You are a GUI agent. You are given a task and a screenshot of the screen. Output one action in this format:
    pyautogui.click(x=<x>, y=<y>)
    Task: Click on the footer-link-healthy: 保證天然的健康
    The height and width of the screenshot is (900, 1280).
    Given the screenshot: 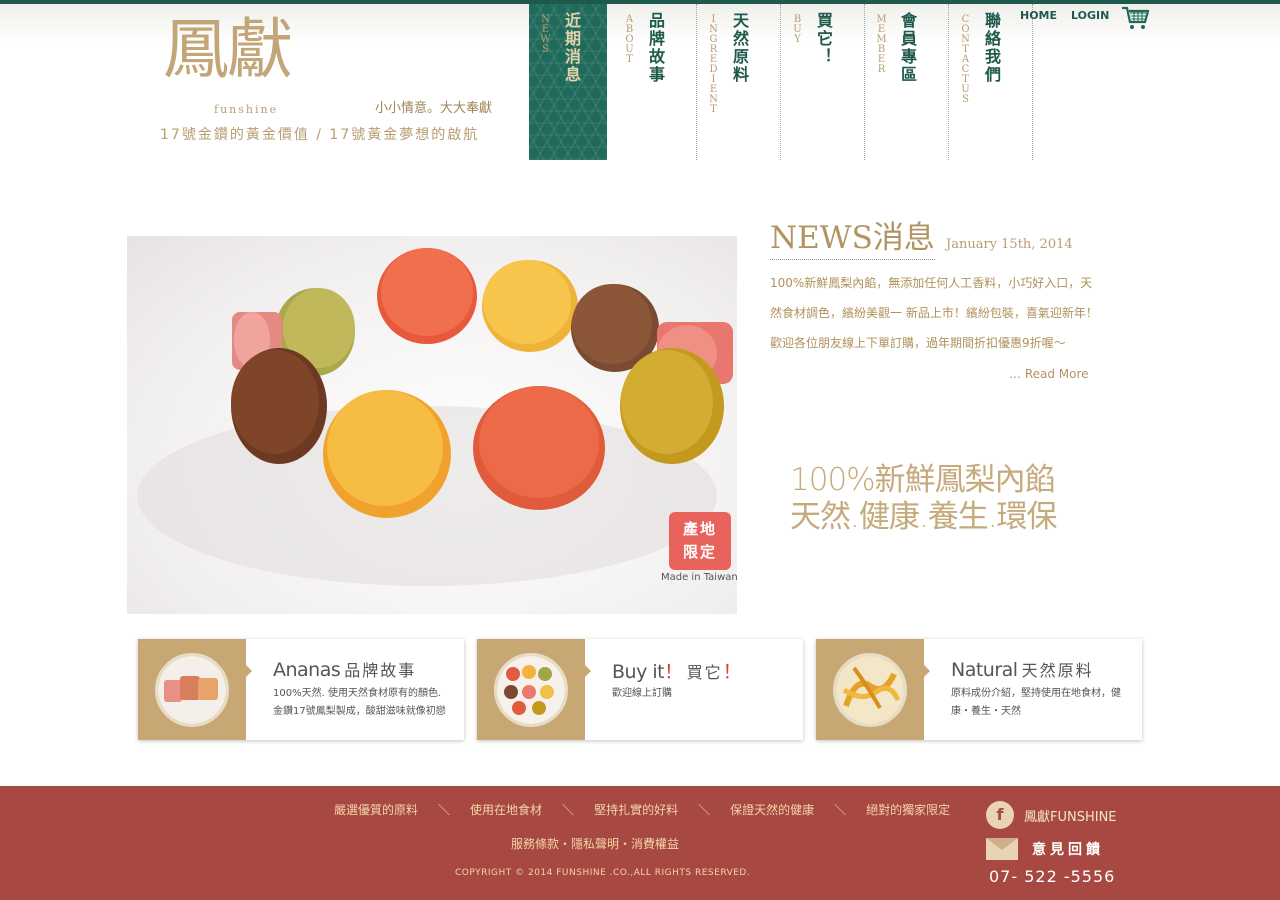 What is the action you would take?
    pyautogui.click(x=772, y=809)
    